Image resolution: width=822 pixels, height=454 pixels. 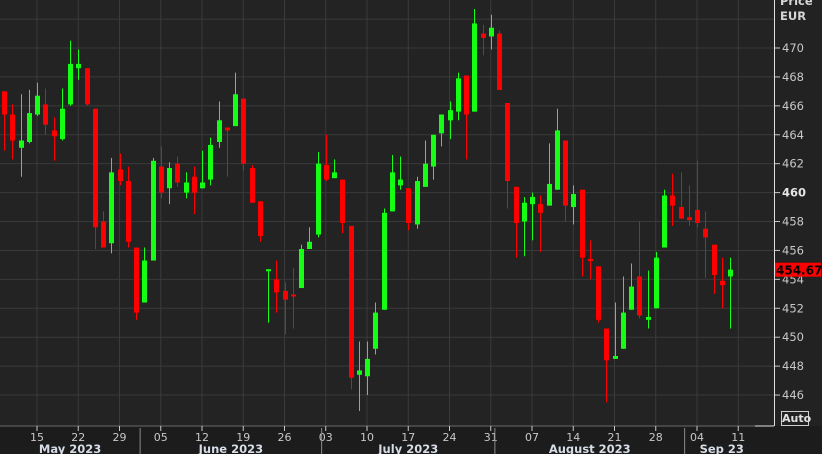 What do you see at coordinates (793, 77) in the screenshot?
I see `y-tick-label: 468` at bounding box center [793, 77].